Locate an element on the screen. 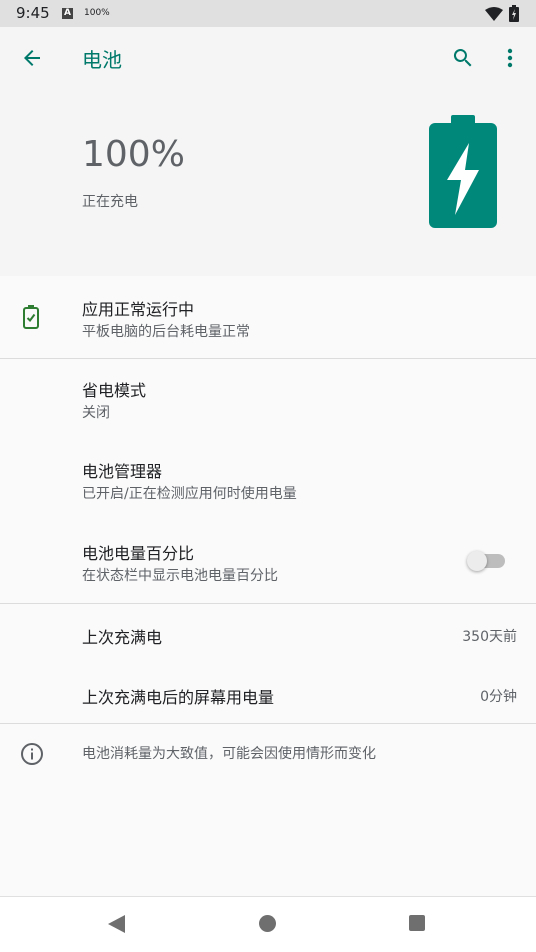 The height and width of the screenshot is (952, 536). footer-info: 电池消耗量为大致值，可能会因使用情形而变化 is located at coordinates (268, 754).